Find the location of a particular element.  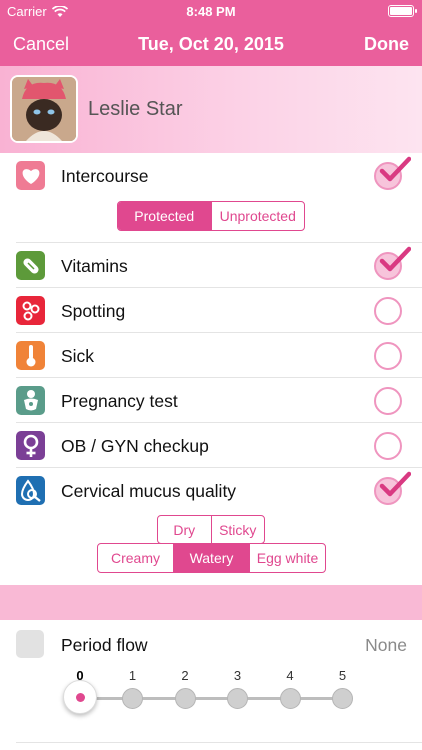

baby-icon is located at coordinates (30, 400).